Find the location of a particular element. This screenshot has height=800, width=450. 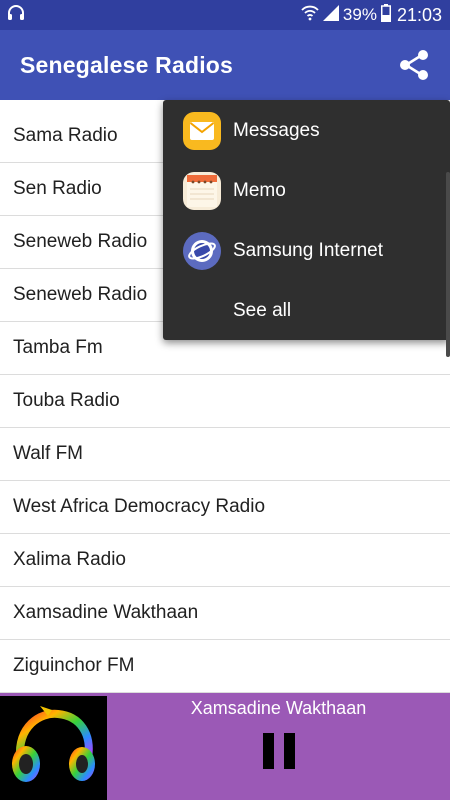

list-item: Xamsadine Wakthaan is located at coordinates (225, 613).